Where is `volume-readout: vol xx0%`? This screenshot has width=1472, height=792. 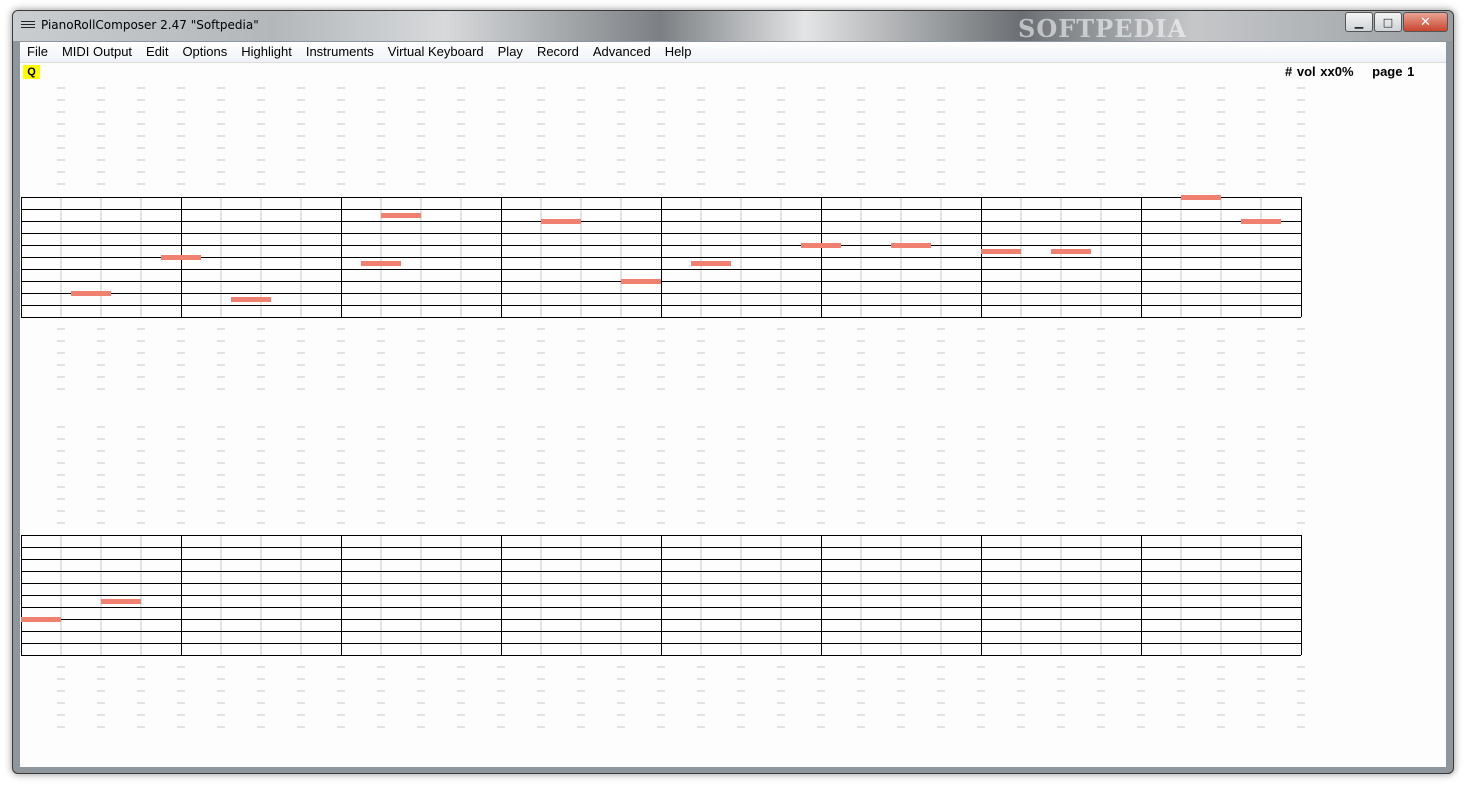
volume-readout: vol xx0% is located at coordinates (1325, 71).